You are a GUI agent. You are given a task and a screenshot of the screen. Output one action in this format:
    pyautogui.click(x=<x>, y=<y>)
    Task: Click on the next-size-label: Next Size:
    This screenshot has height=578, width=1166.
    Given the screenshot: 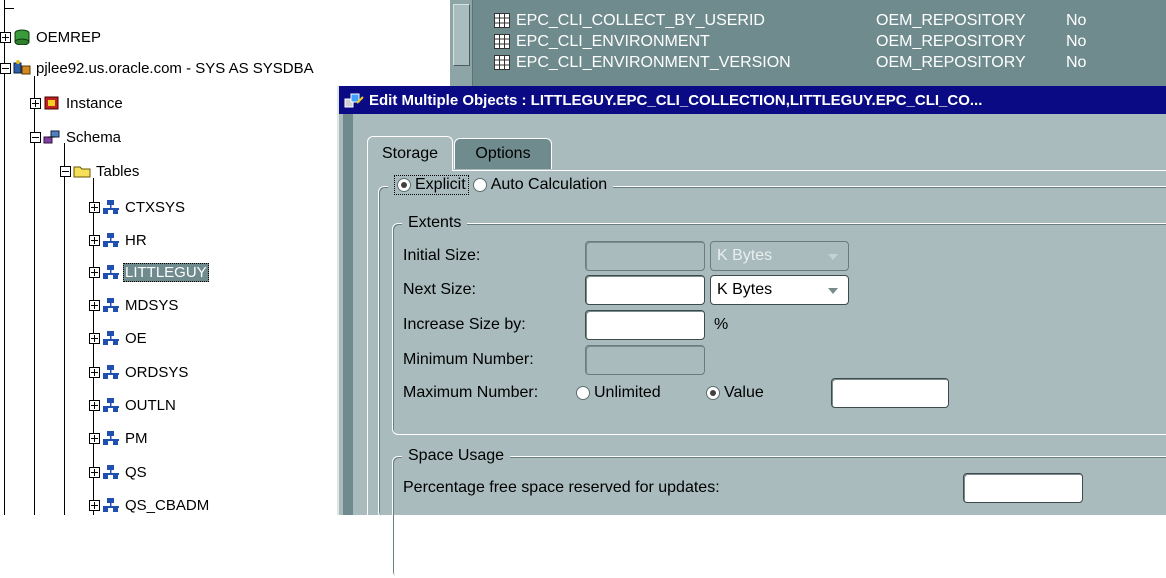 What is the action you would take?
    pyautogui.click(x=439, y=289)
    